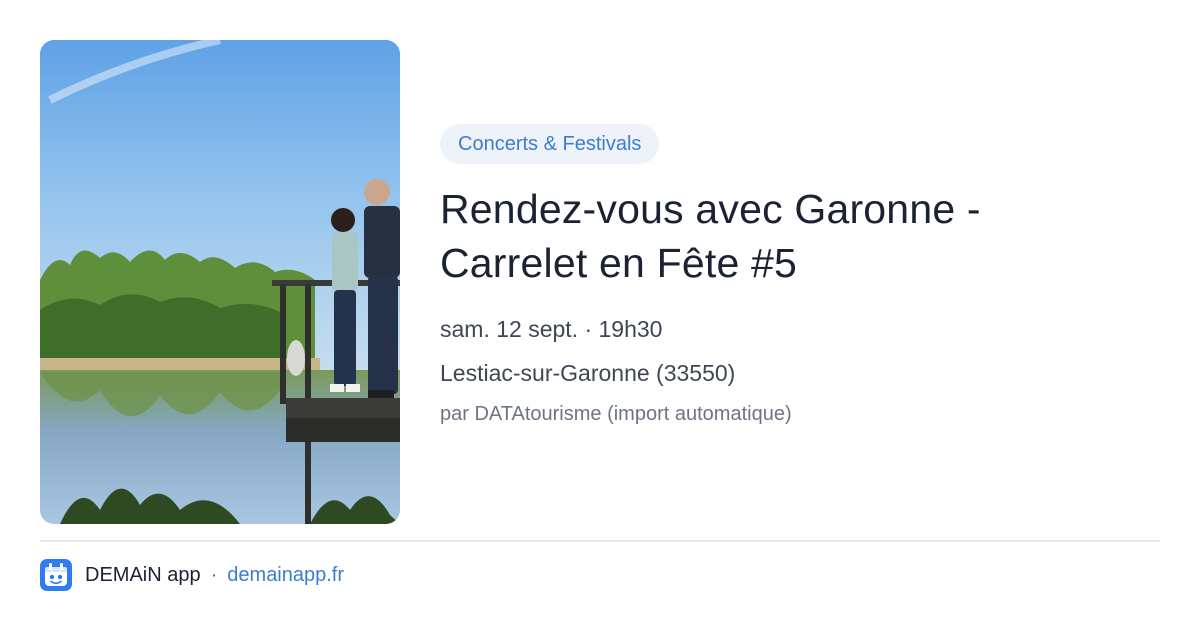 The image size is (1200, 630). Describe the element at coordinates (285, 575) in the screenshot. I see `site-link: demainapp.fr` at that location.